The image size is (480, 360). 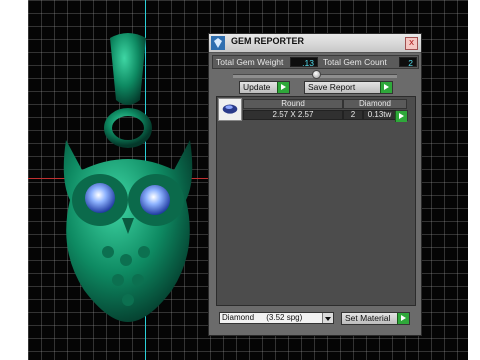 What do you see at coordinates (368, 318) in the screenshot?
I see `set-material-button-label: Set Material` at bounding box center [368, 318].